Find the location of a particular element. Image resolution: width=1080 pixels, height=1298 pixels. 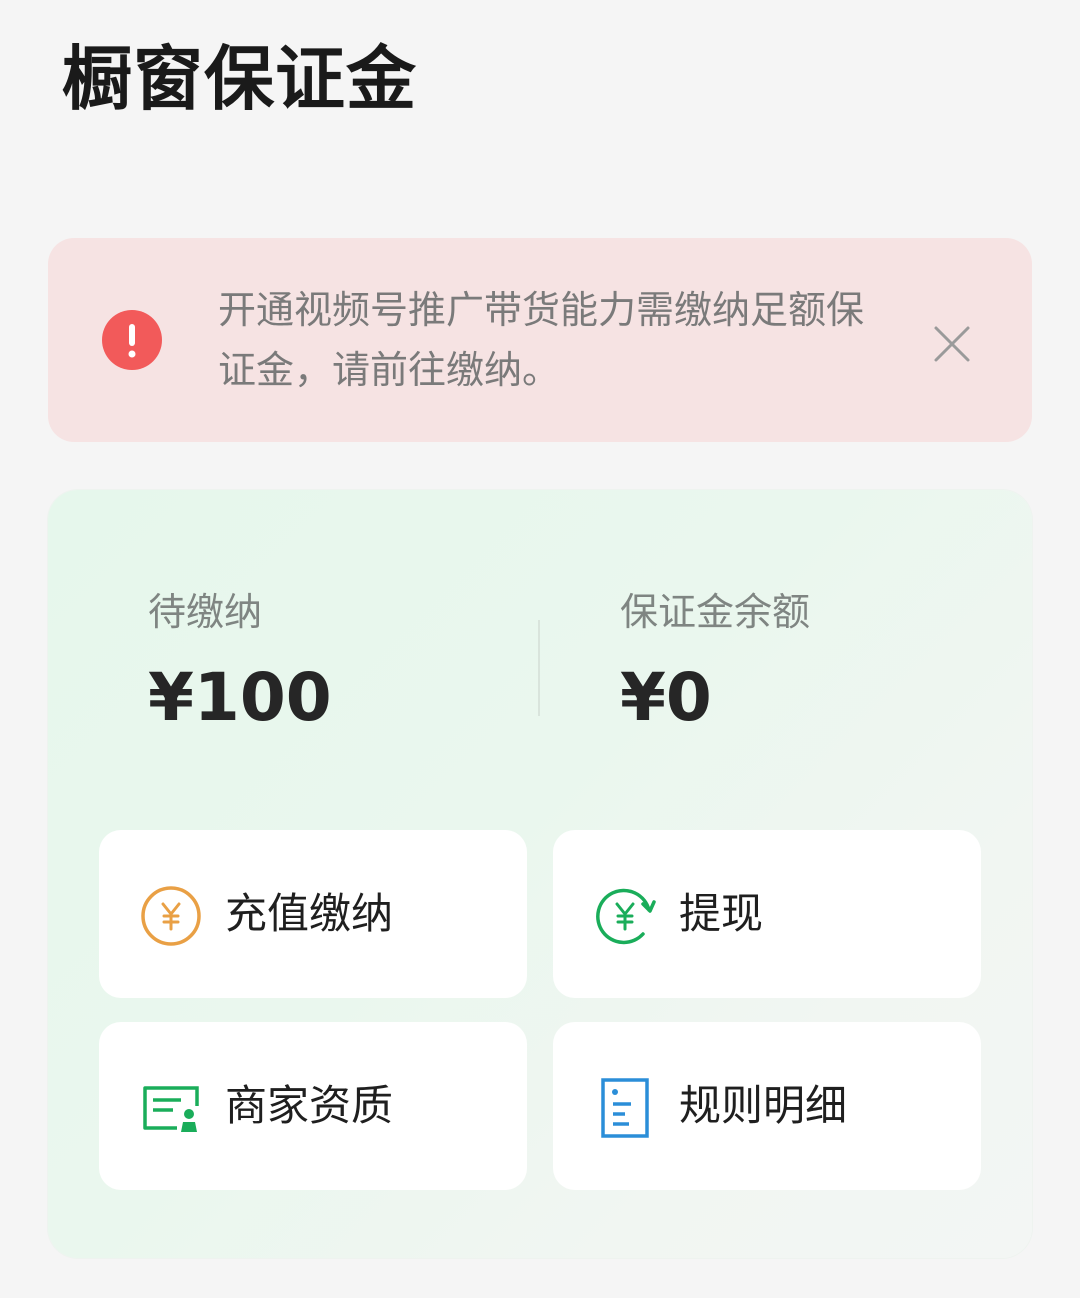

pending-payment-value: ¥100 is located at coordinates (240, 697).